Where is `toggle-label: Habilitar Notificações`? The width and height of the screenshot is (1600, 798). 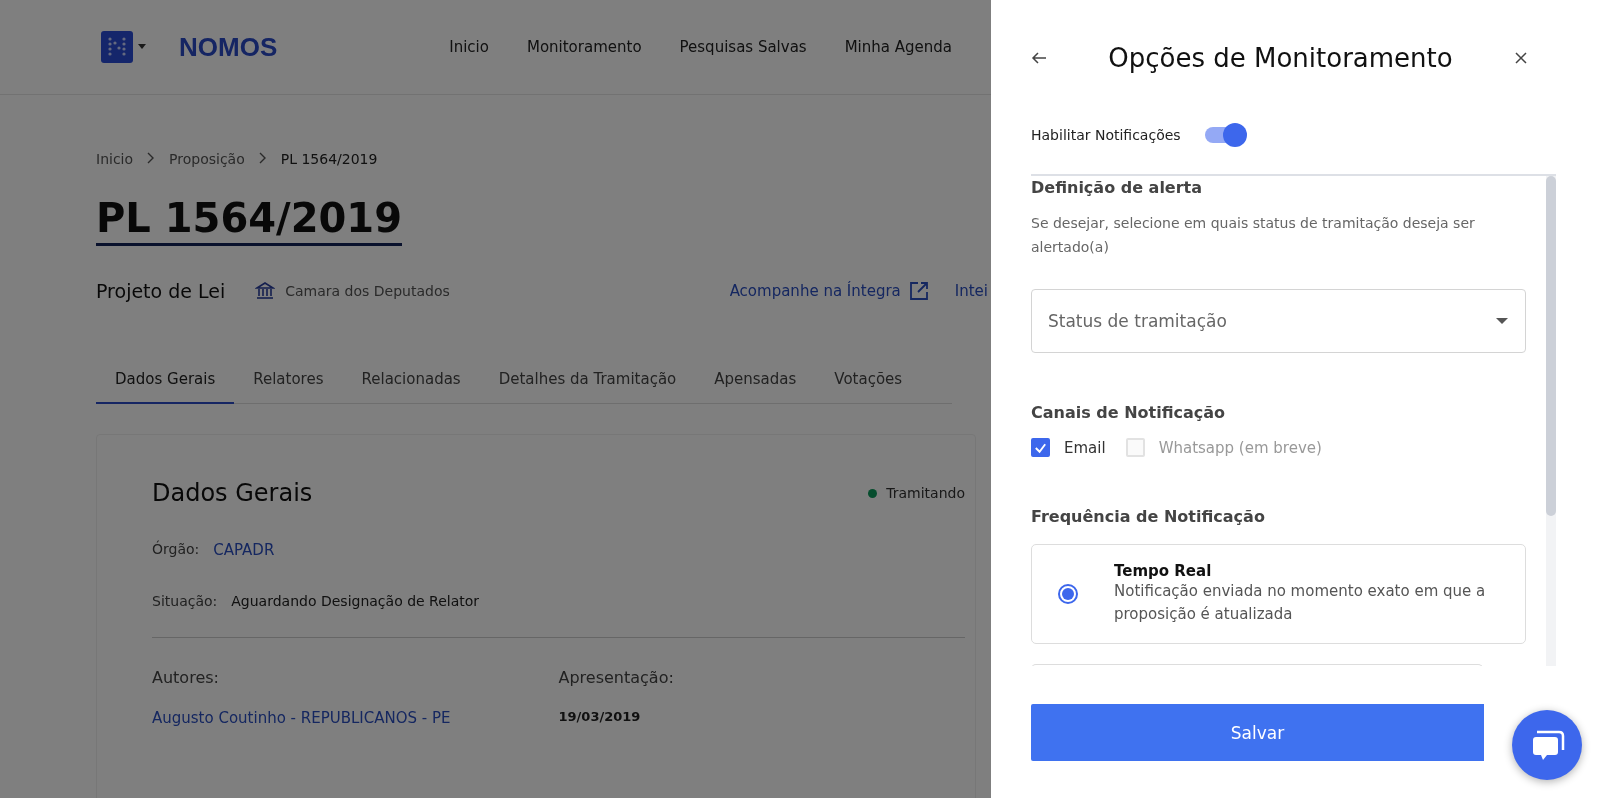
toggle-label: Habilitar Notificações is located at coordinates (1106, 135).